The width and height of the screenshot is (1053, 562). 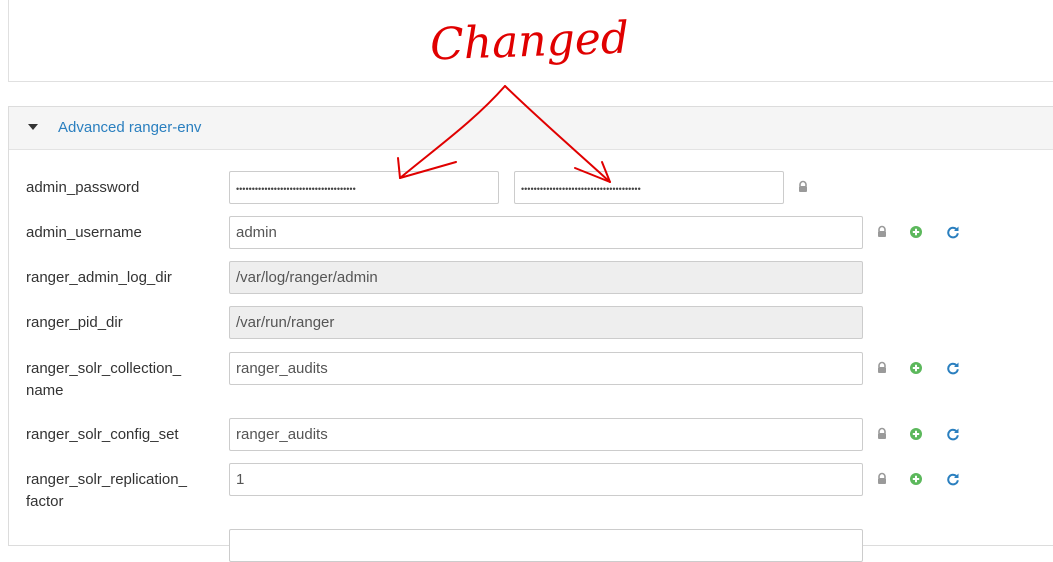 I want to click on admin-password-input: ••••••••••••••••••••••••••••••••••••••, so click(x=364, y=187).